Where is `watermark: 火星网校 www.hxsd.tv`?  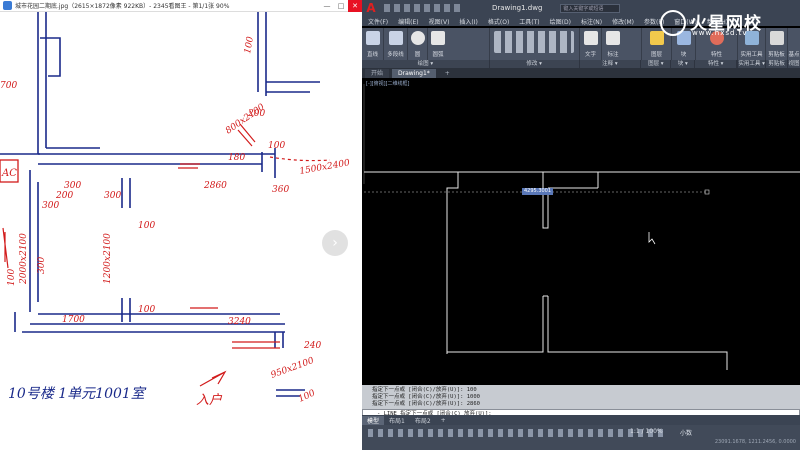 watermark: 火星网校 www.hxsd.tv is located at coordinates (728, 24).